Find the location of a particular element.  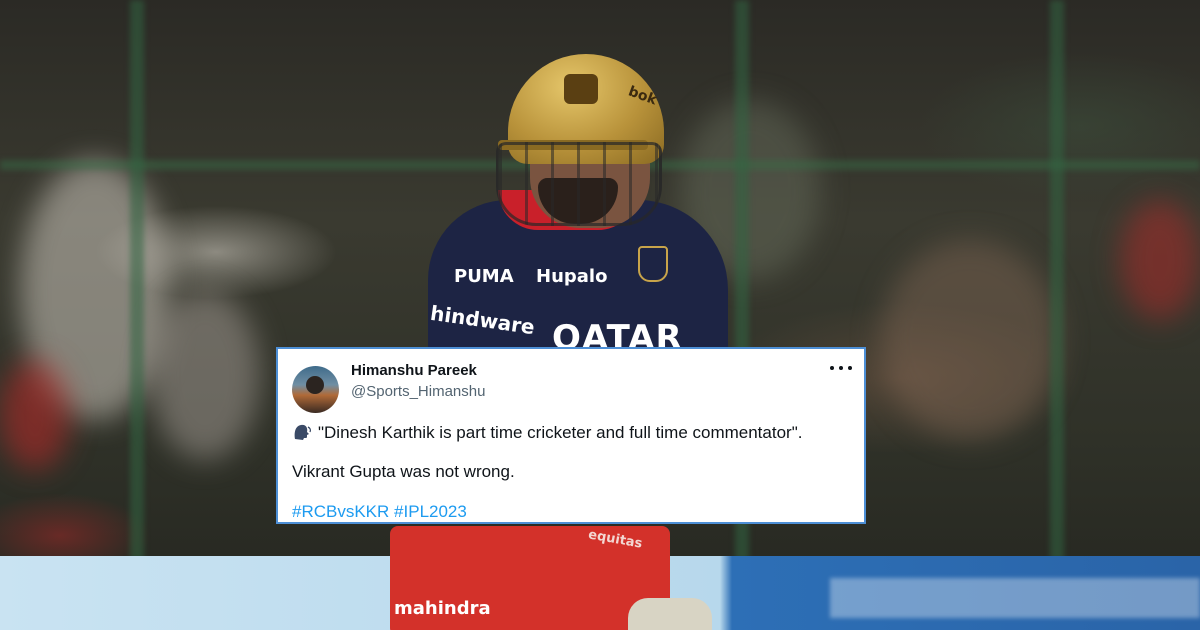

puma-logo-text: PUMA is located at coordinates (484, 276).